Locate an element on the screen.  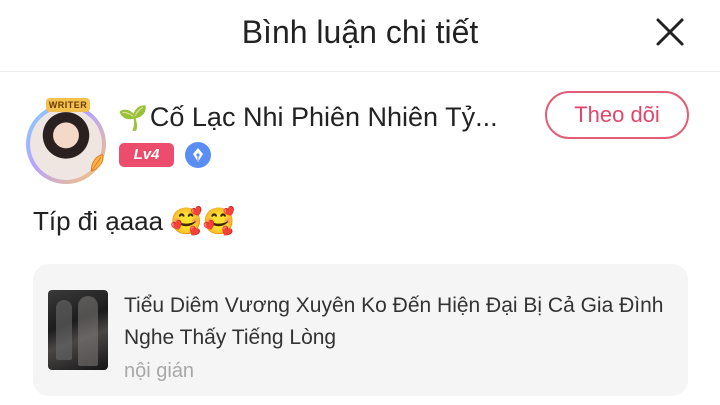
writer-frame-badge: WRITER is located at coordinates (68, 105).